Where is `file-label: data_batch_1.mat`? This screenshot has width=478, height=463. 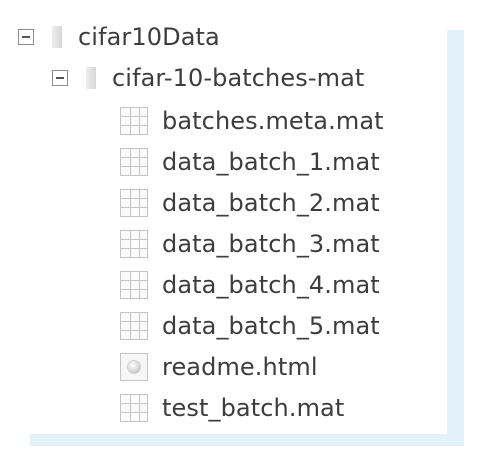
file-label: data_batch_1.mat is located at coordinates (271, 162).